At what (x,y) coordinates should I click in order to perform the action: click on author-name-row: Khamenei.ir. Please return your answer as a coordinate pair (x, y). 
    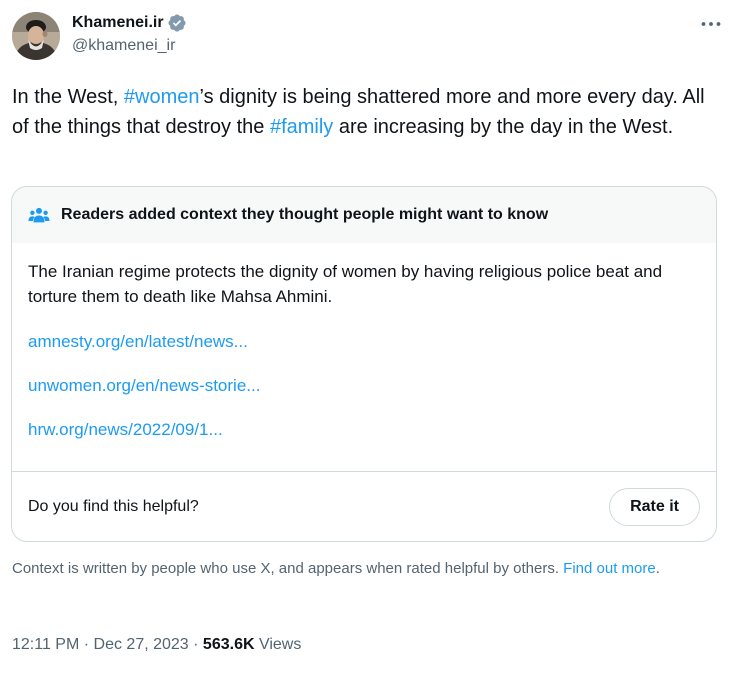
    Looking at the image, I should click on (129, 23).